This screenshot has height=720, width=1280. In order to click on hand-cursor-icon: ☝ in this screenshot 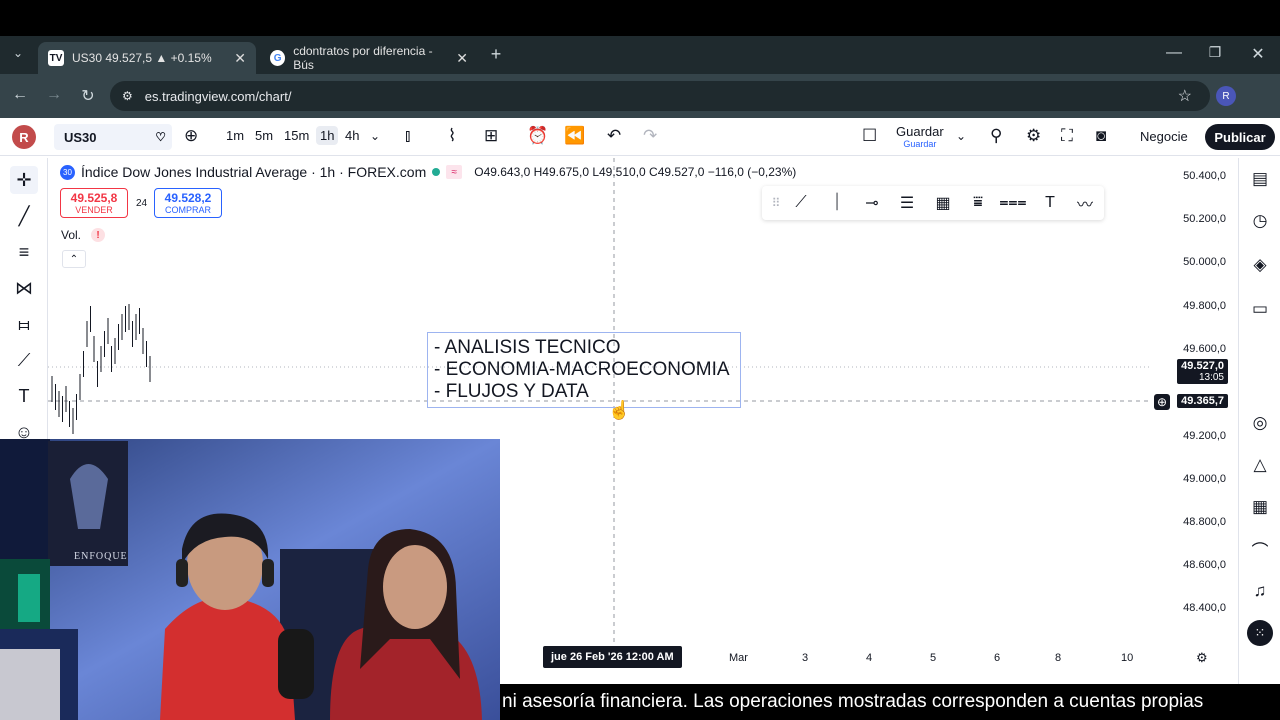, I will do `click(619, 410)`.